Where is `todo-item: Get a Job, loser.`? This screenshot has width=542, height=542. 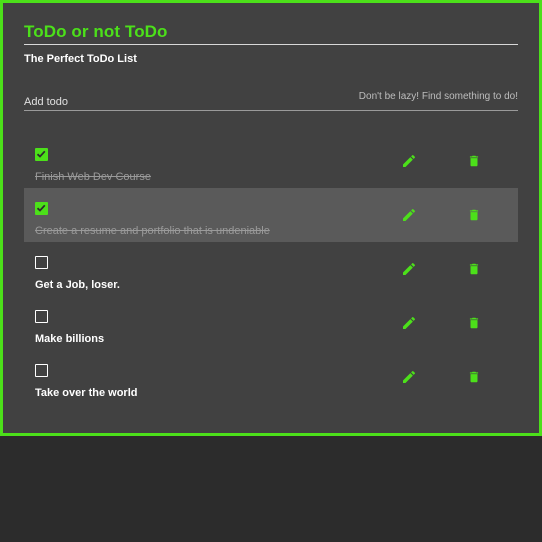
todo-item: Get a Job, loser. is located at coordinates (271, 269).